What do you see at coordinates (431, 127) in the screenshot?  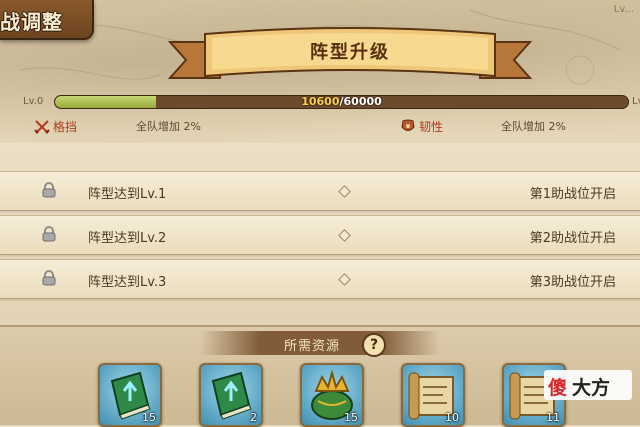 I see `stat-name-toughness: 韧性` at bounding box center [431, 127].